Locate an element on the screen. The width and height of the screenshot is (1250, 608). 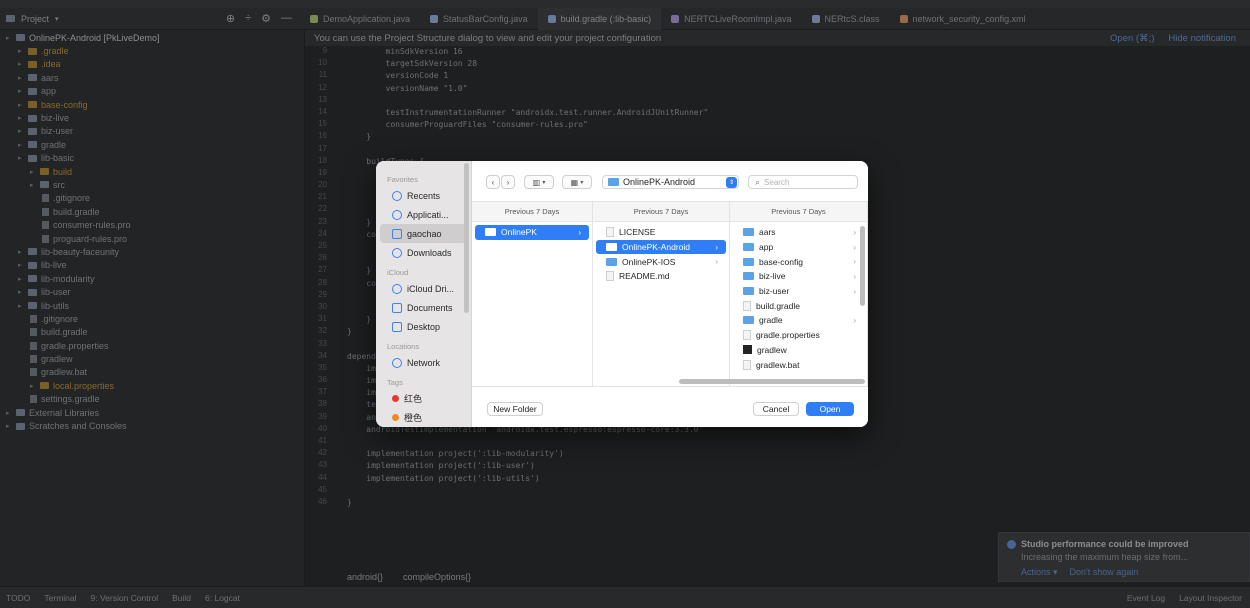
hide-icon: — is located at coordinates (286, 18).